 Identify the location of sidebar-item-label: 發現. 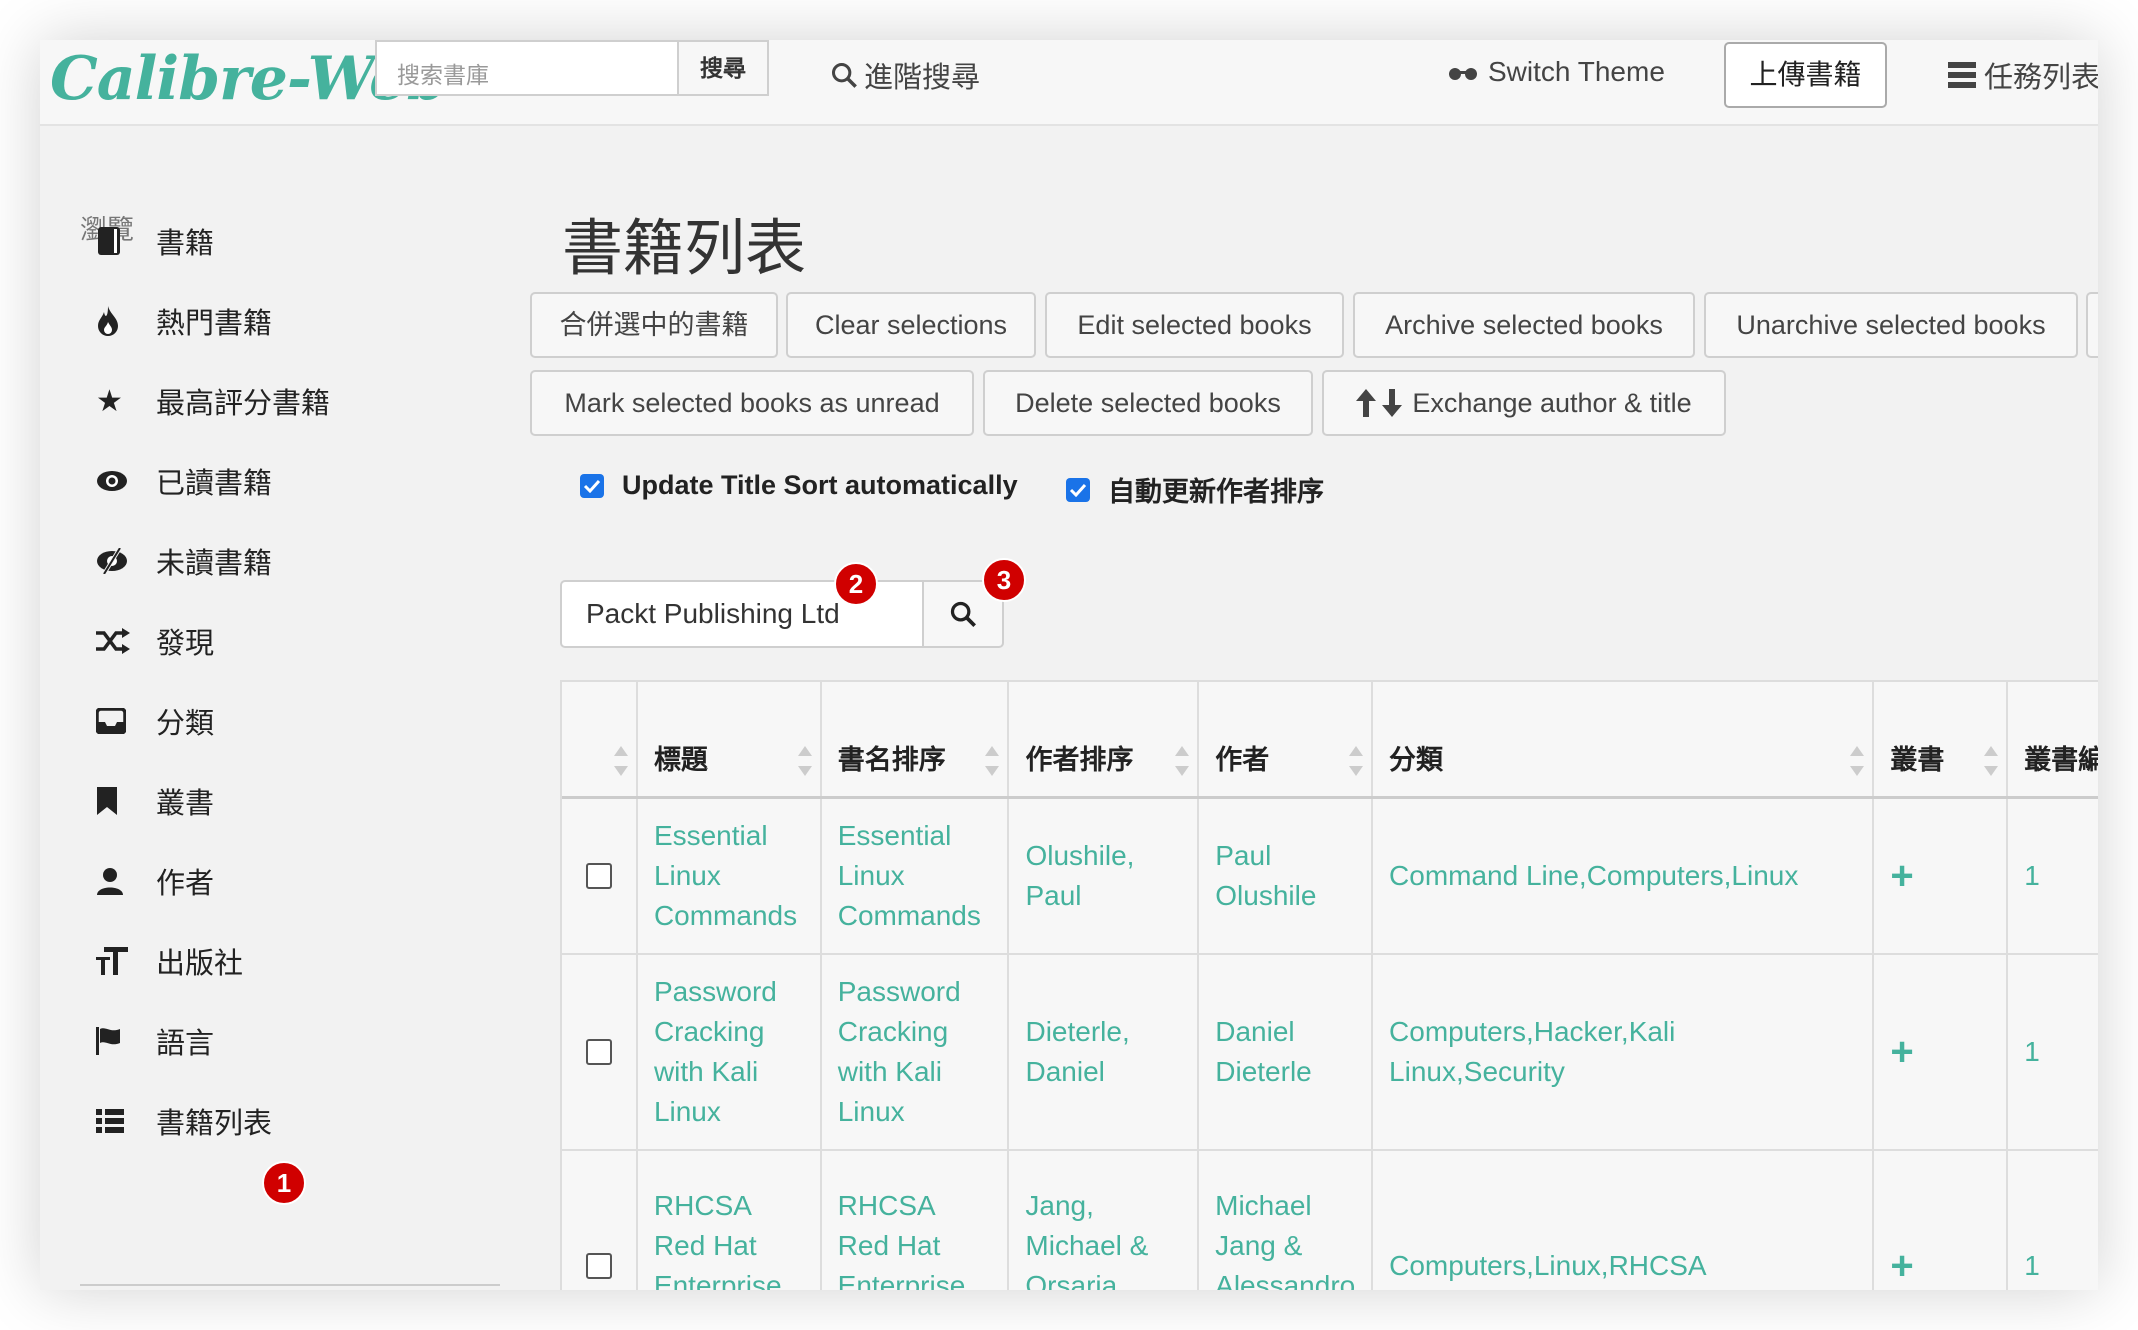
(185, 644).